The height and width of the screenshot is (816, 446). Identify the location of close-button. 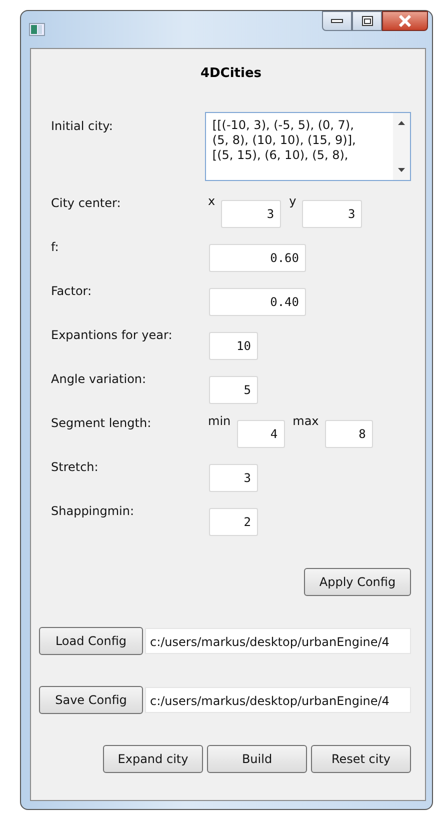
(405, 21).